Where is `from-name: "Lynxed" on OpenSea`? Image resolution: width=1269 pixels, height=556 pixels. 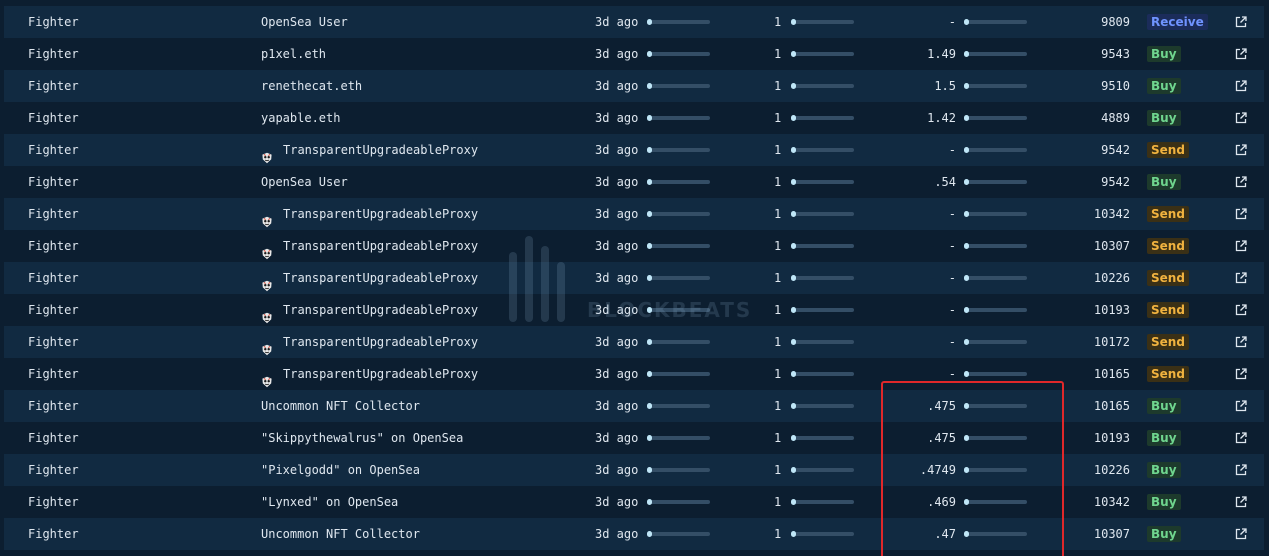
from-name: "Lynxed" on OpenSea is located at coordinates (329, 502).